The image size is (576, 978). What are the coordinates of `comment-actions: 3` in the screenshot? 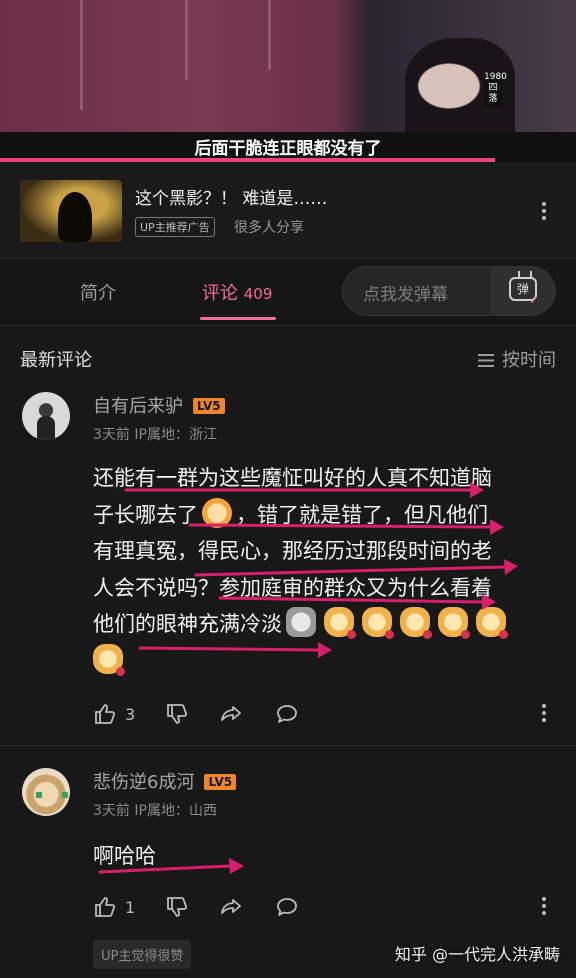 It's located at (328, 714).